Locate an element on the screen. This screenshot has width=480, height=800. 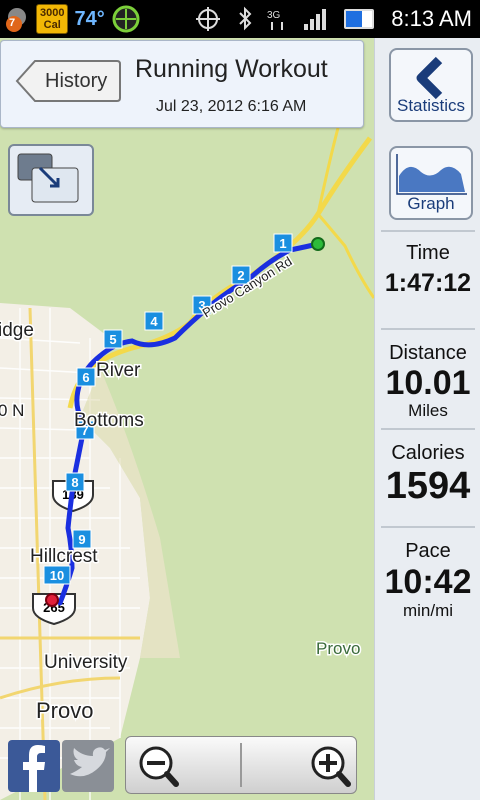
workout-datetime: Jul 23, 2012 6:16 AM is located at coordinates (231, 106).